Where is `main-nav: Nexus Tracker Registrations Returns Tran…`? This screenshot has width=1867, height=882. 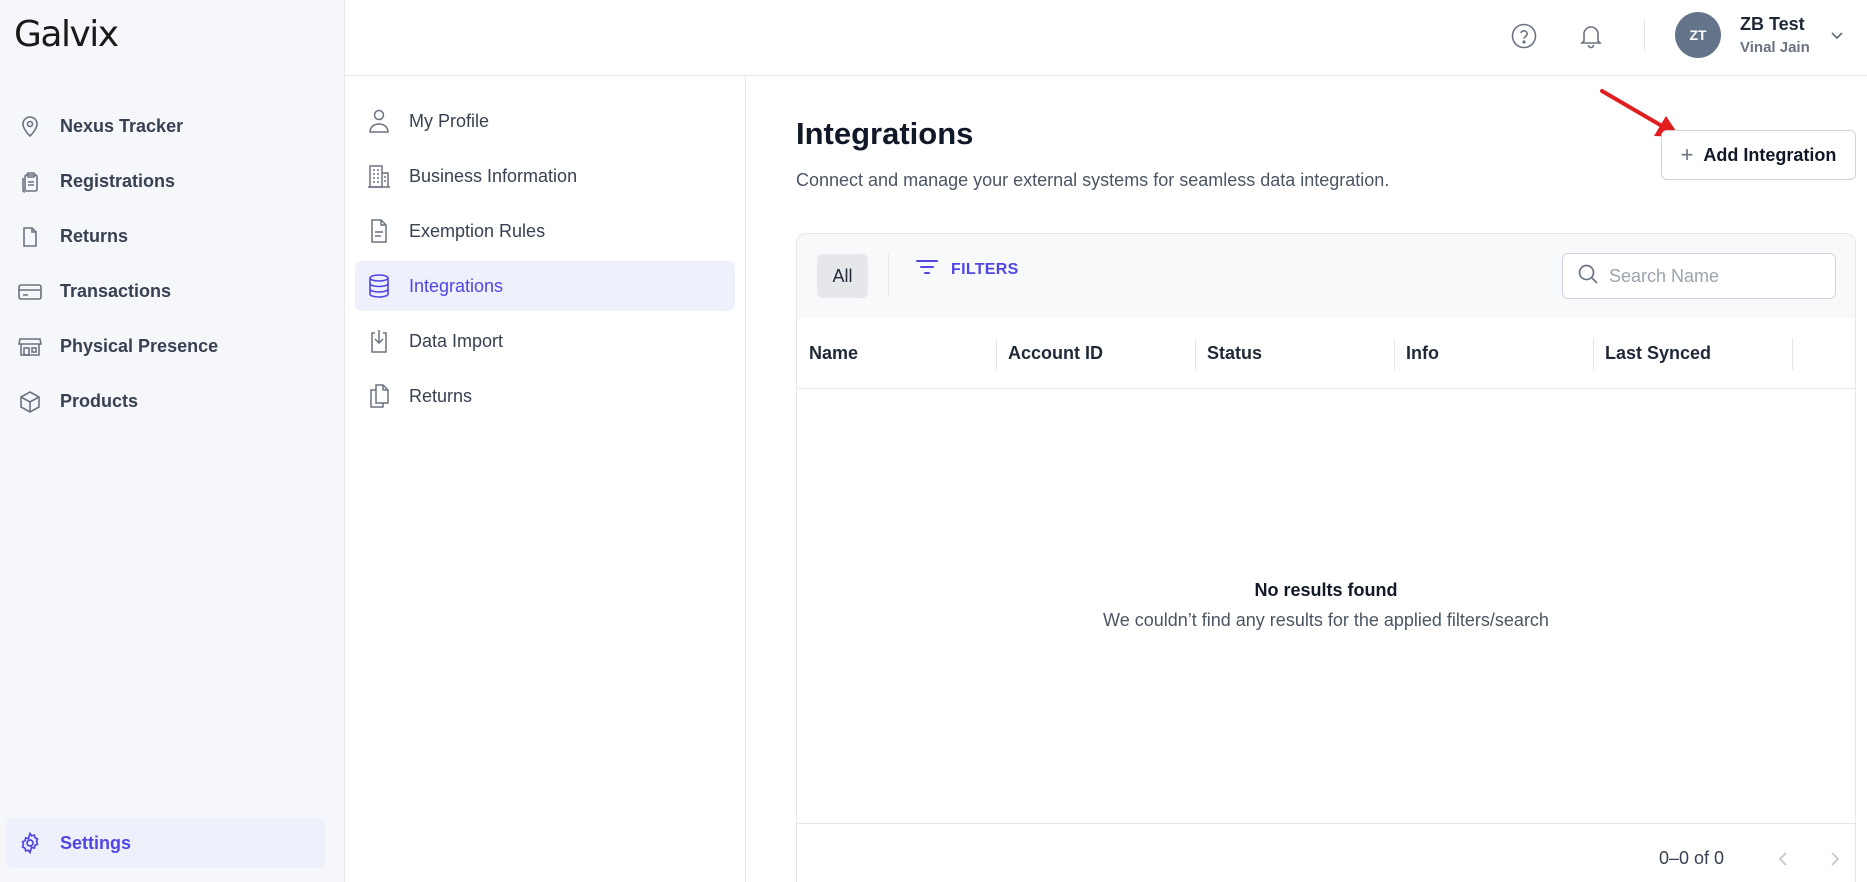 main-nav: Nexus Tracker Registrations Returns Tran… is located at coordinates (172, 264).